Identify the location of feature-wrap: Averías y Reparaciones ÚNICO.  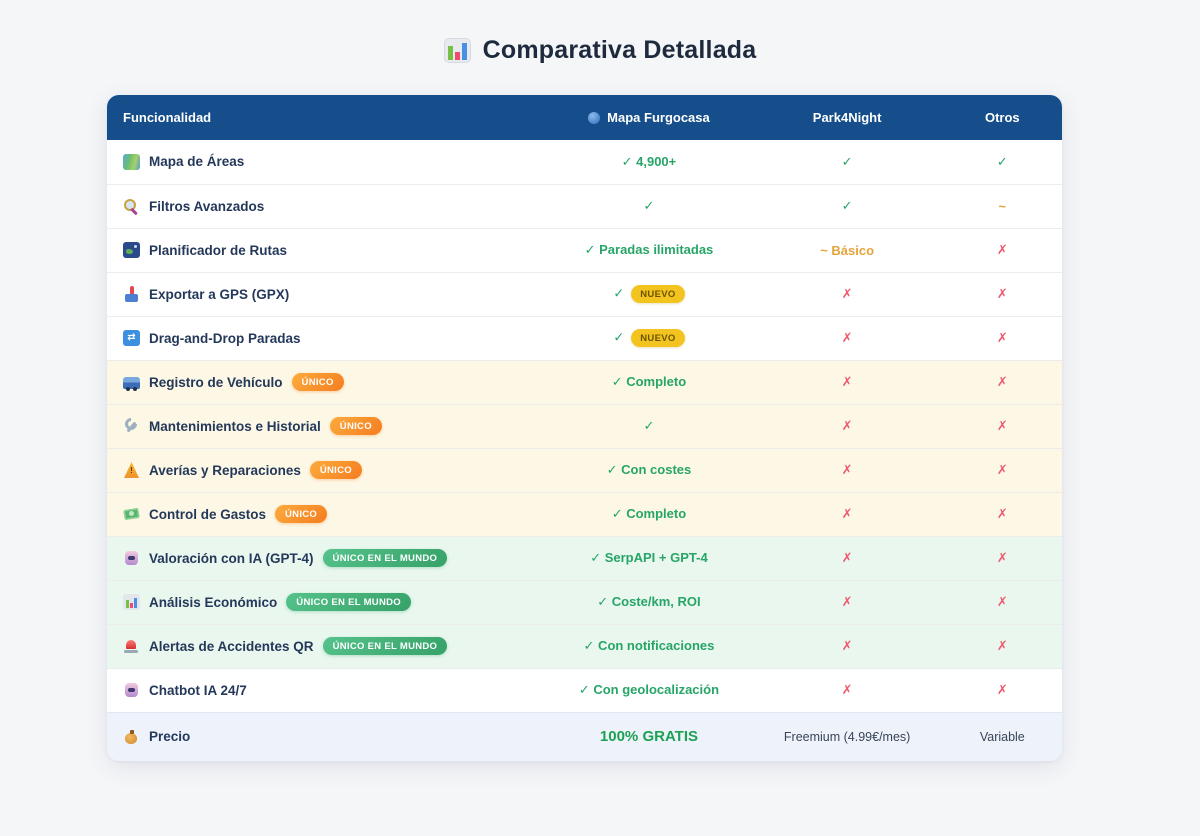
(326, 470).